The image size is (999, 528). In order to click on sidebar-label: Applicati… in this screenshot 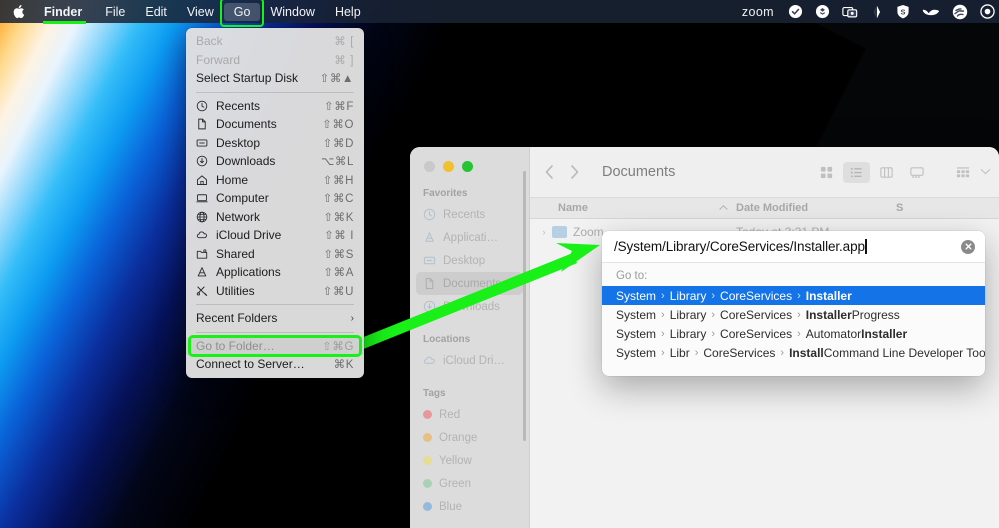, I will do `click(470, 237)`.